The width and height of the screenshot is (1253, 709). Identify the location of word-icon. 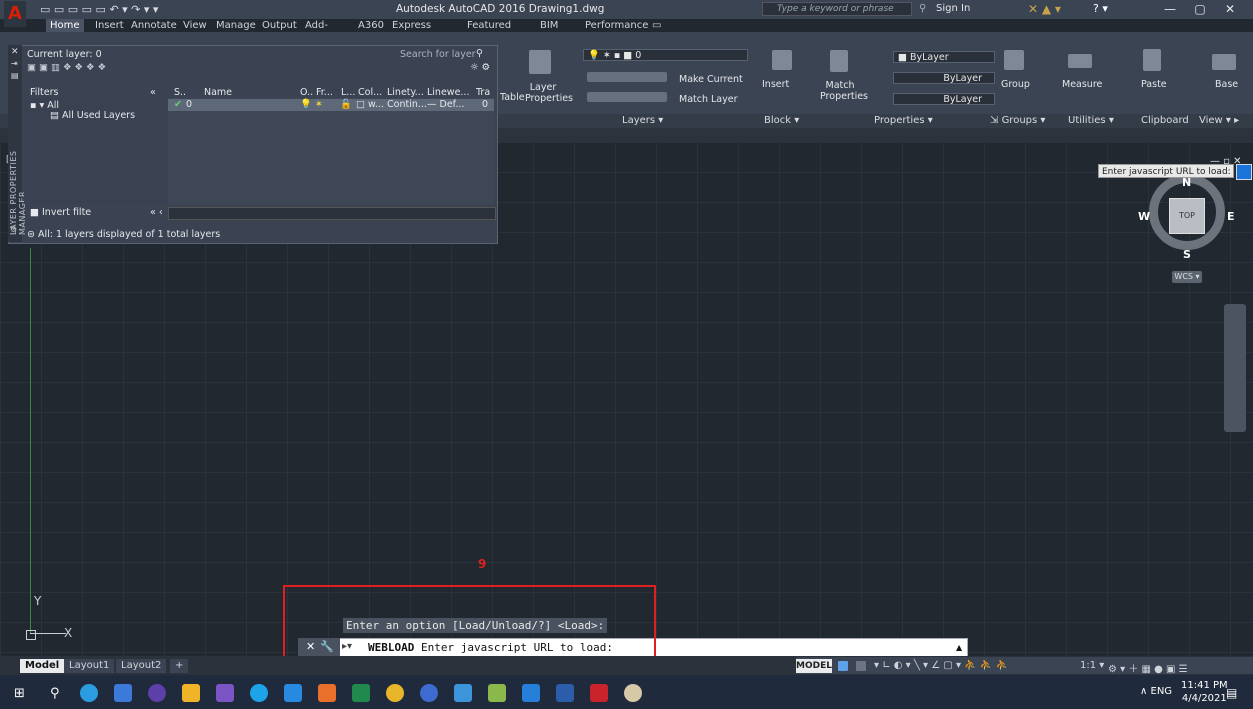
(565, 693).